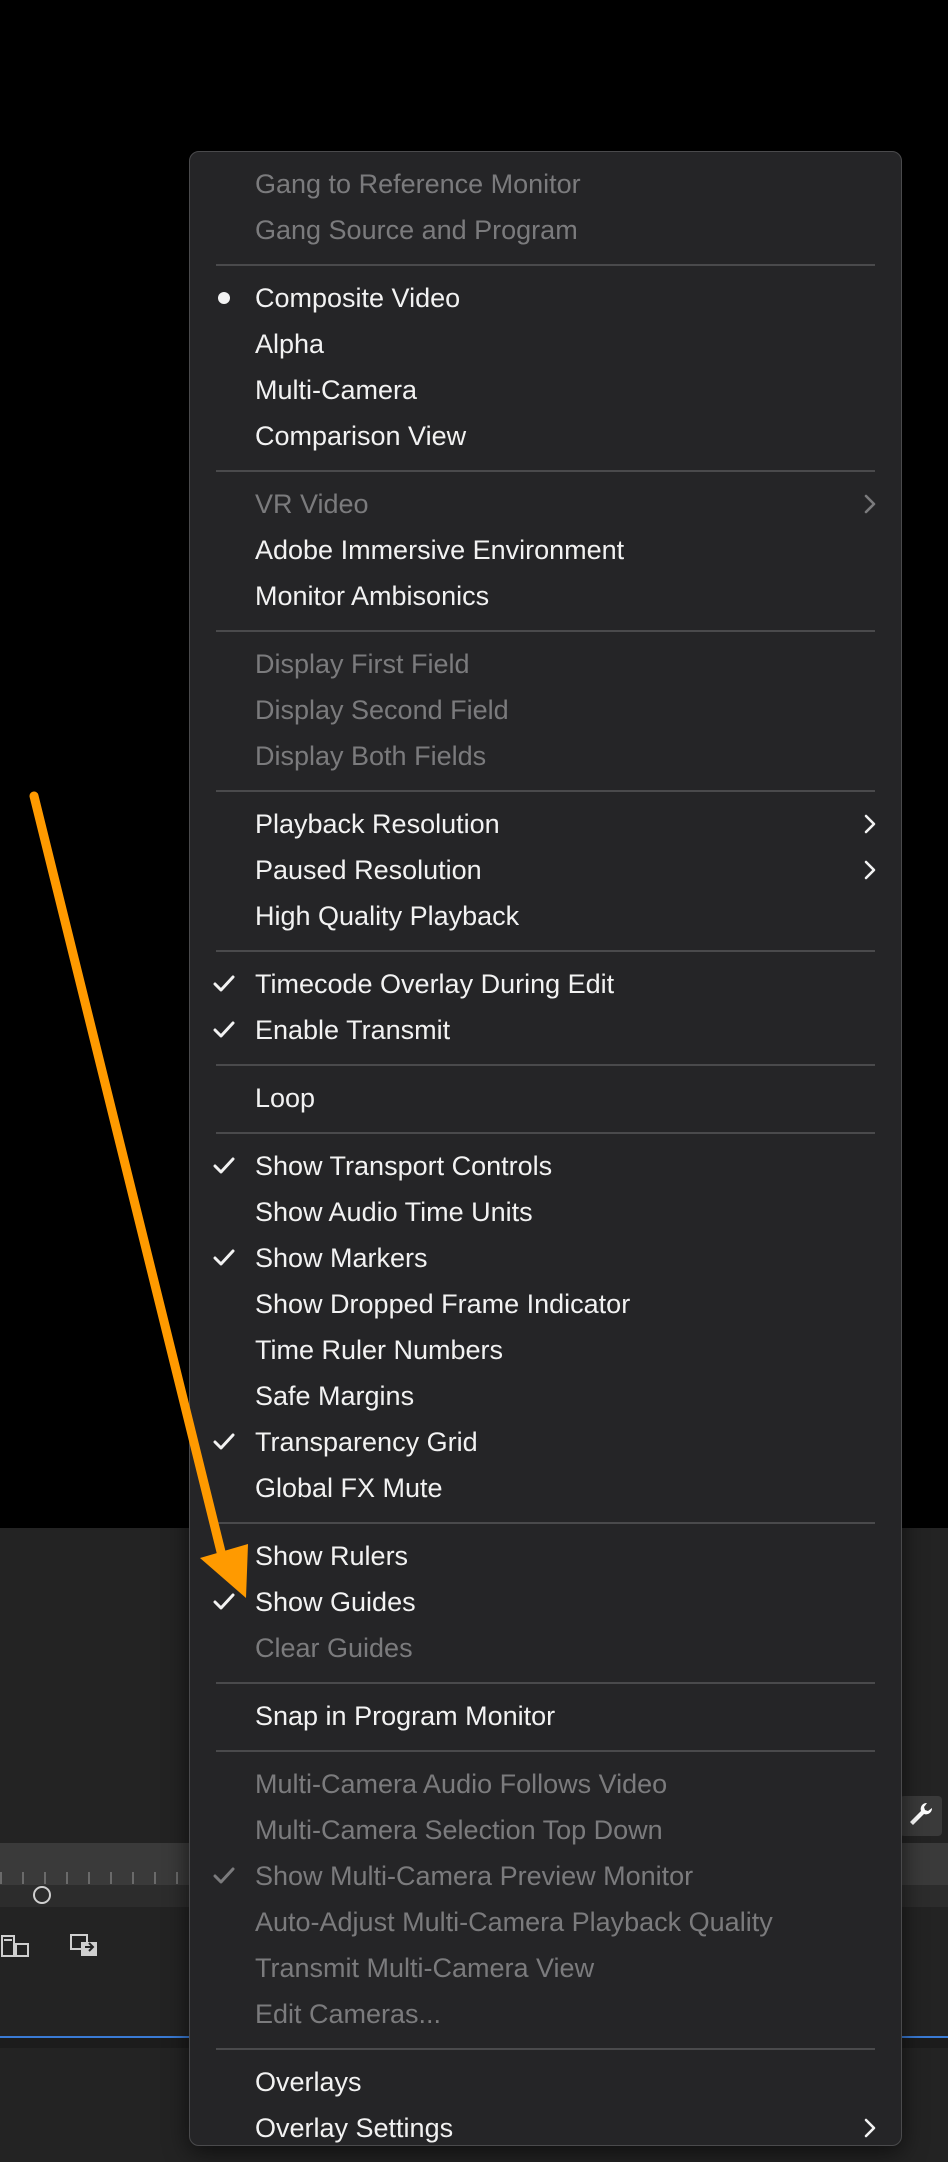 This screenshot has height=2162, width=948. I want to click on menu-item-label: Global FX Mute, so click(349, 1488).